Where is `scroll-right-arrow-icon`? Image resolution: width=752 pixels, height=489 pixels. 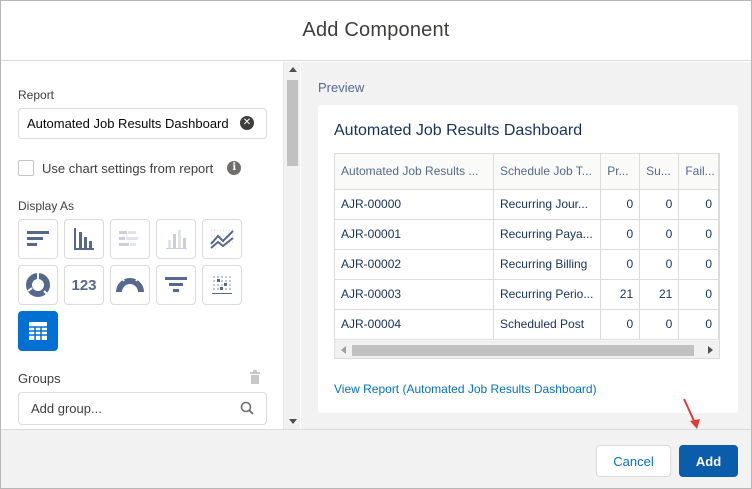 scroll-right-arrow-icon is located at coordinates (710, 350).